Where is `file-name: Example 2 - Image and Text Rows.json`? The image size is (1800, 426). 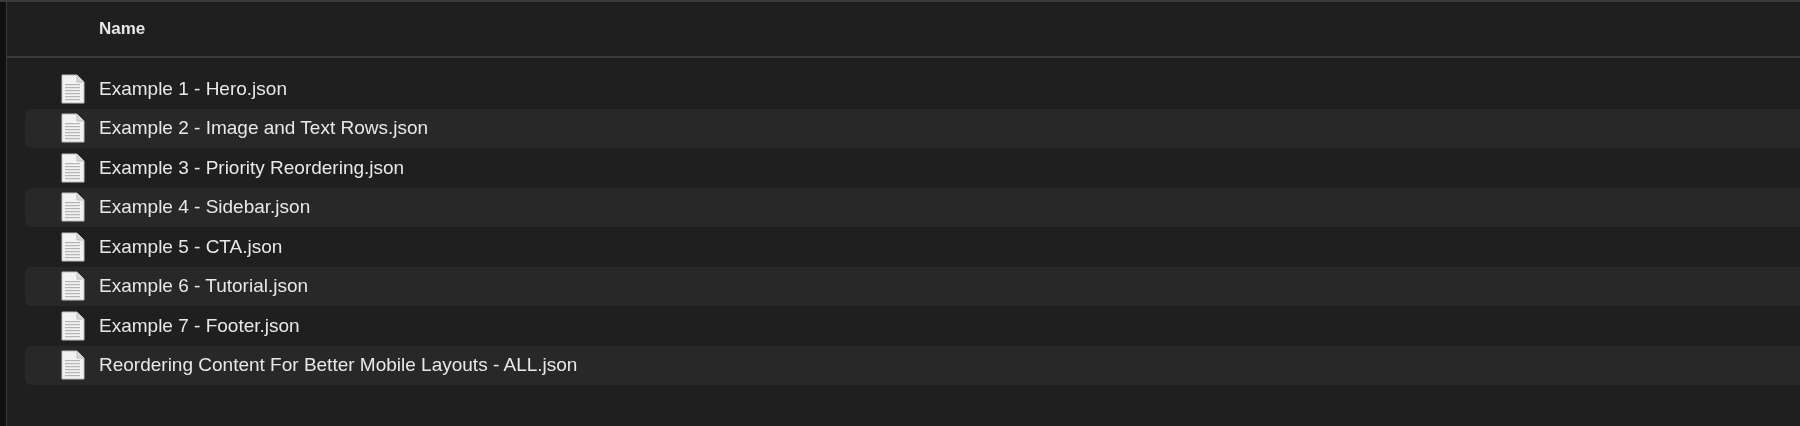 file-name: Example 2 - Image and Text Rows.json is located at coordinates (264, 128).